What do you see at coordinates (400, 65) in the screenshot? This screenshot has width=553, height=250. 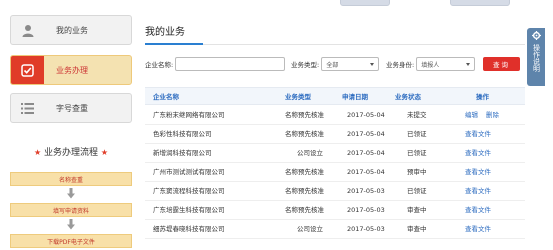 I see `role-label: 业务身份:` at bounding box center [400, 65].